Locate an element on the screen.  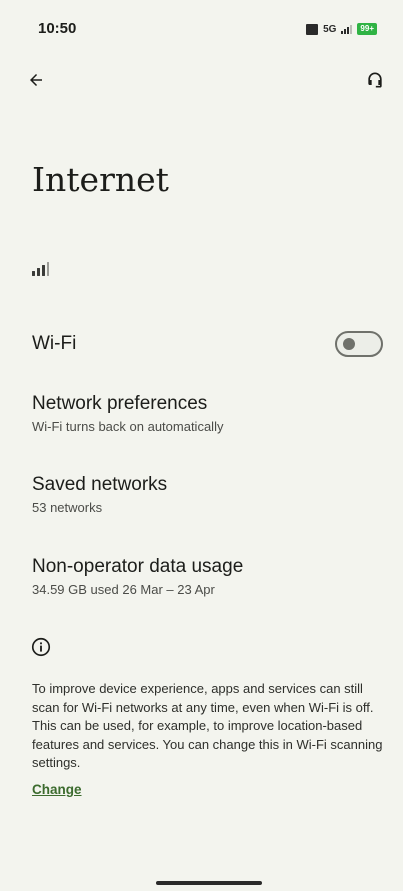
status-signal-icon is located at coordinates (347, 29).